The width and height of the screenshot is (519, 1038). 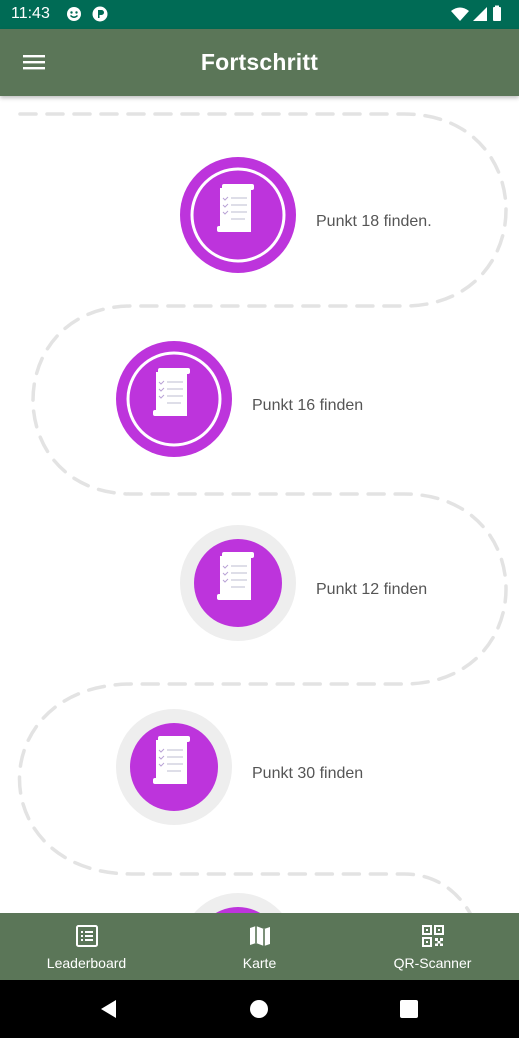 I want to click on page-title: Fortschritt, so click(x=259, y=62).